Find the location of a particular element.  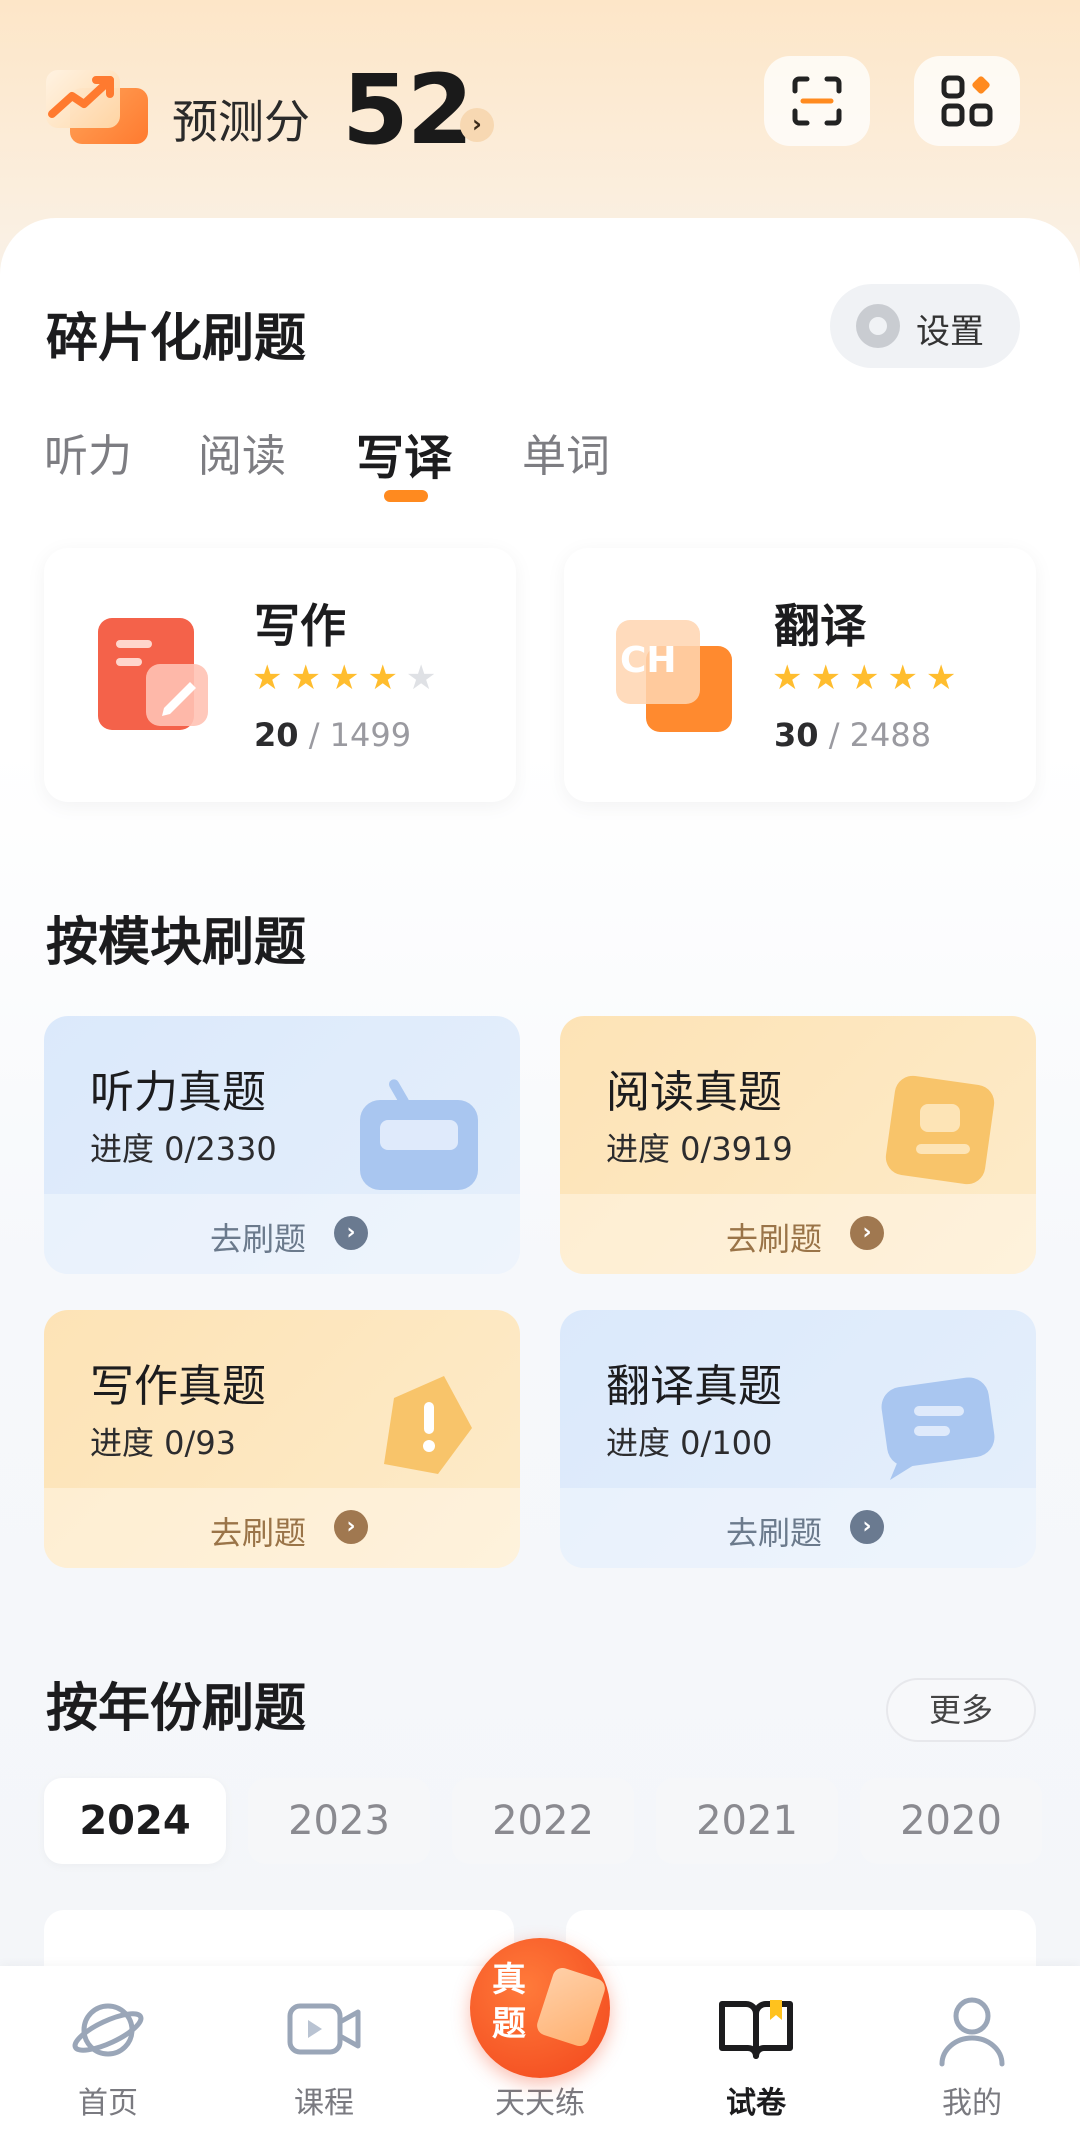

tabbar-label: 首页 is located at coordinates (108, 2103).